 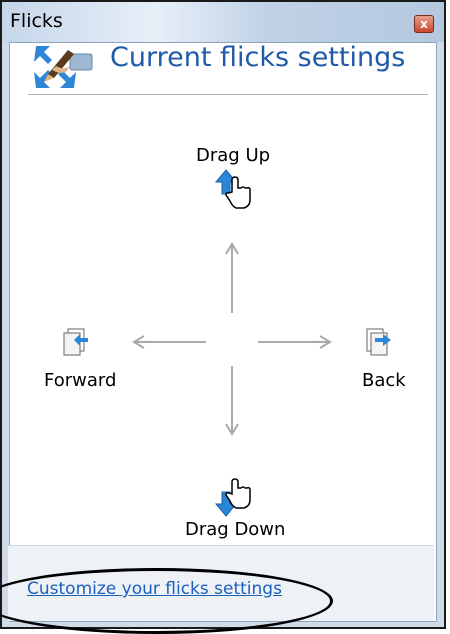 I want to click on customize-flicks-link: Customize your flicks settings, so click(x=154, y=589).